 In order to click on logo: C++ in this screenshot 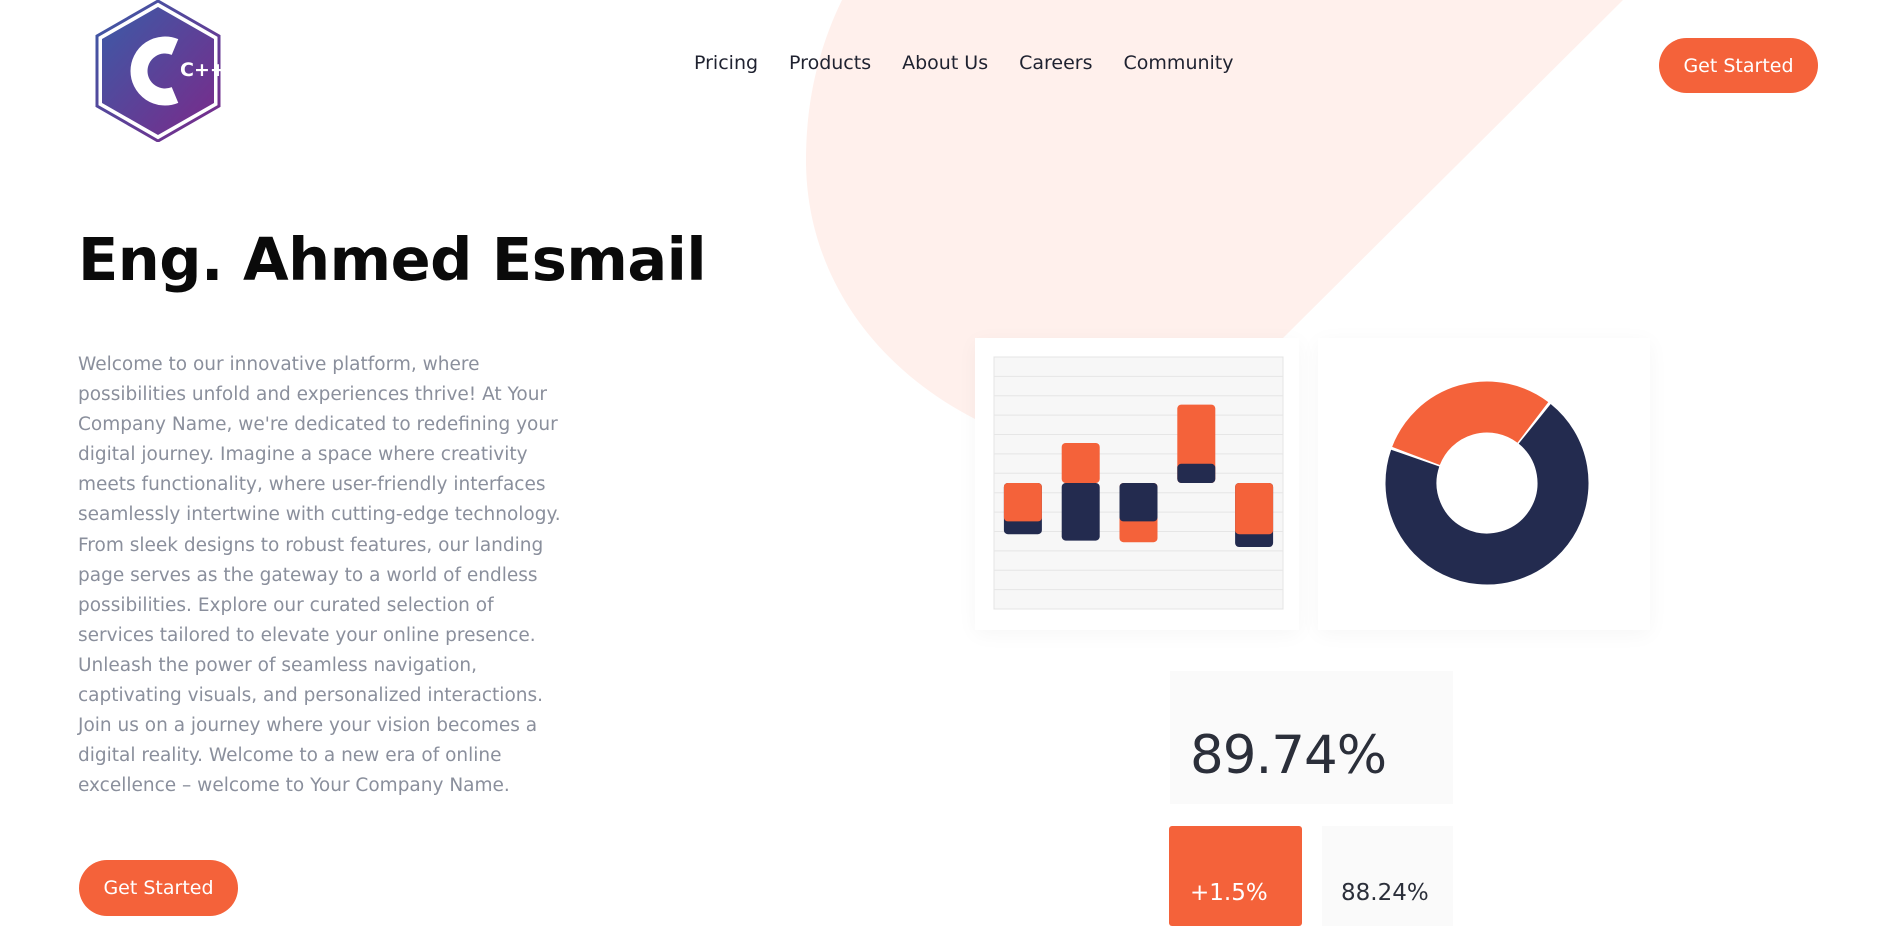, I will do `click(159, 71)`.